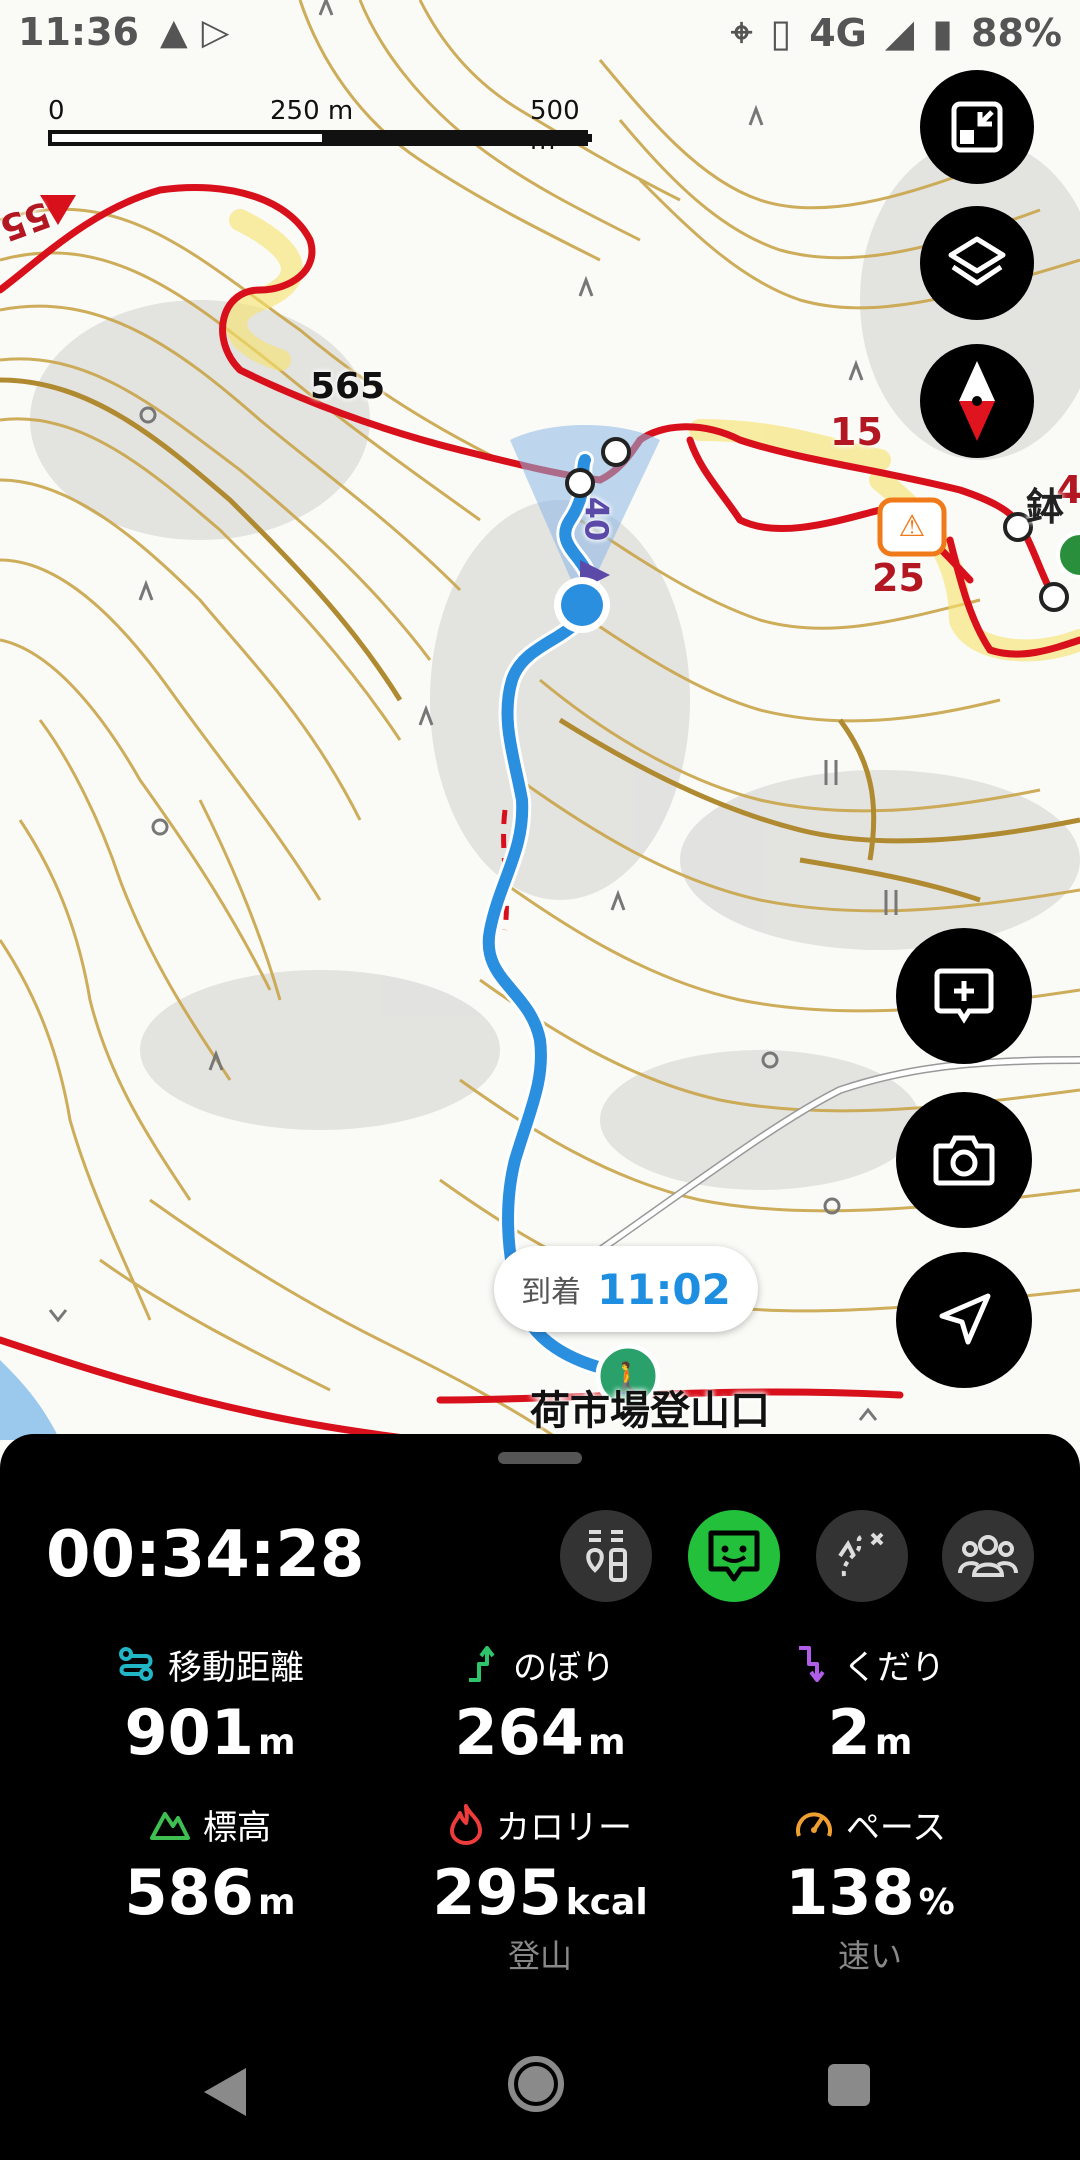 The width and height of the screenshot is (1080, 2160). What do you see at coordinates (320, 138) in the screenshot?
I see `scale-bar-line` at bounding box center [320, 138].